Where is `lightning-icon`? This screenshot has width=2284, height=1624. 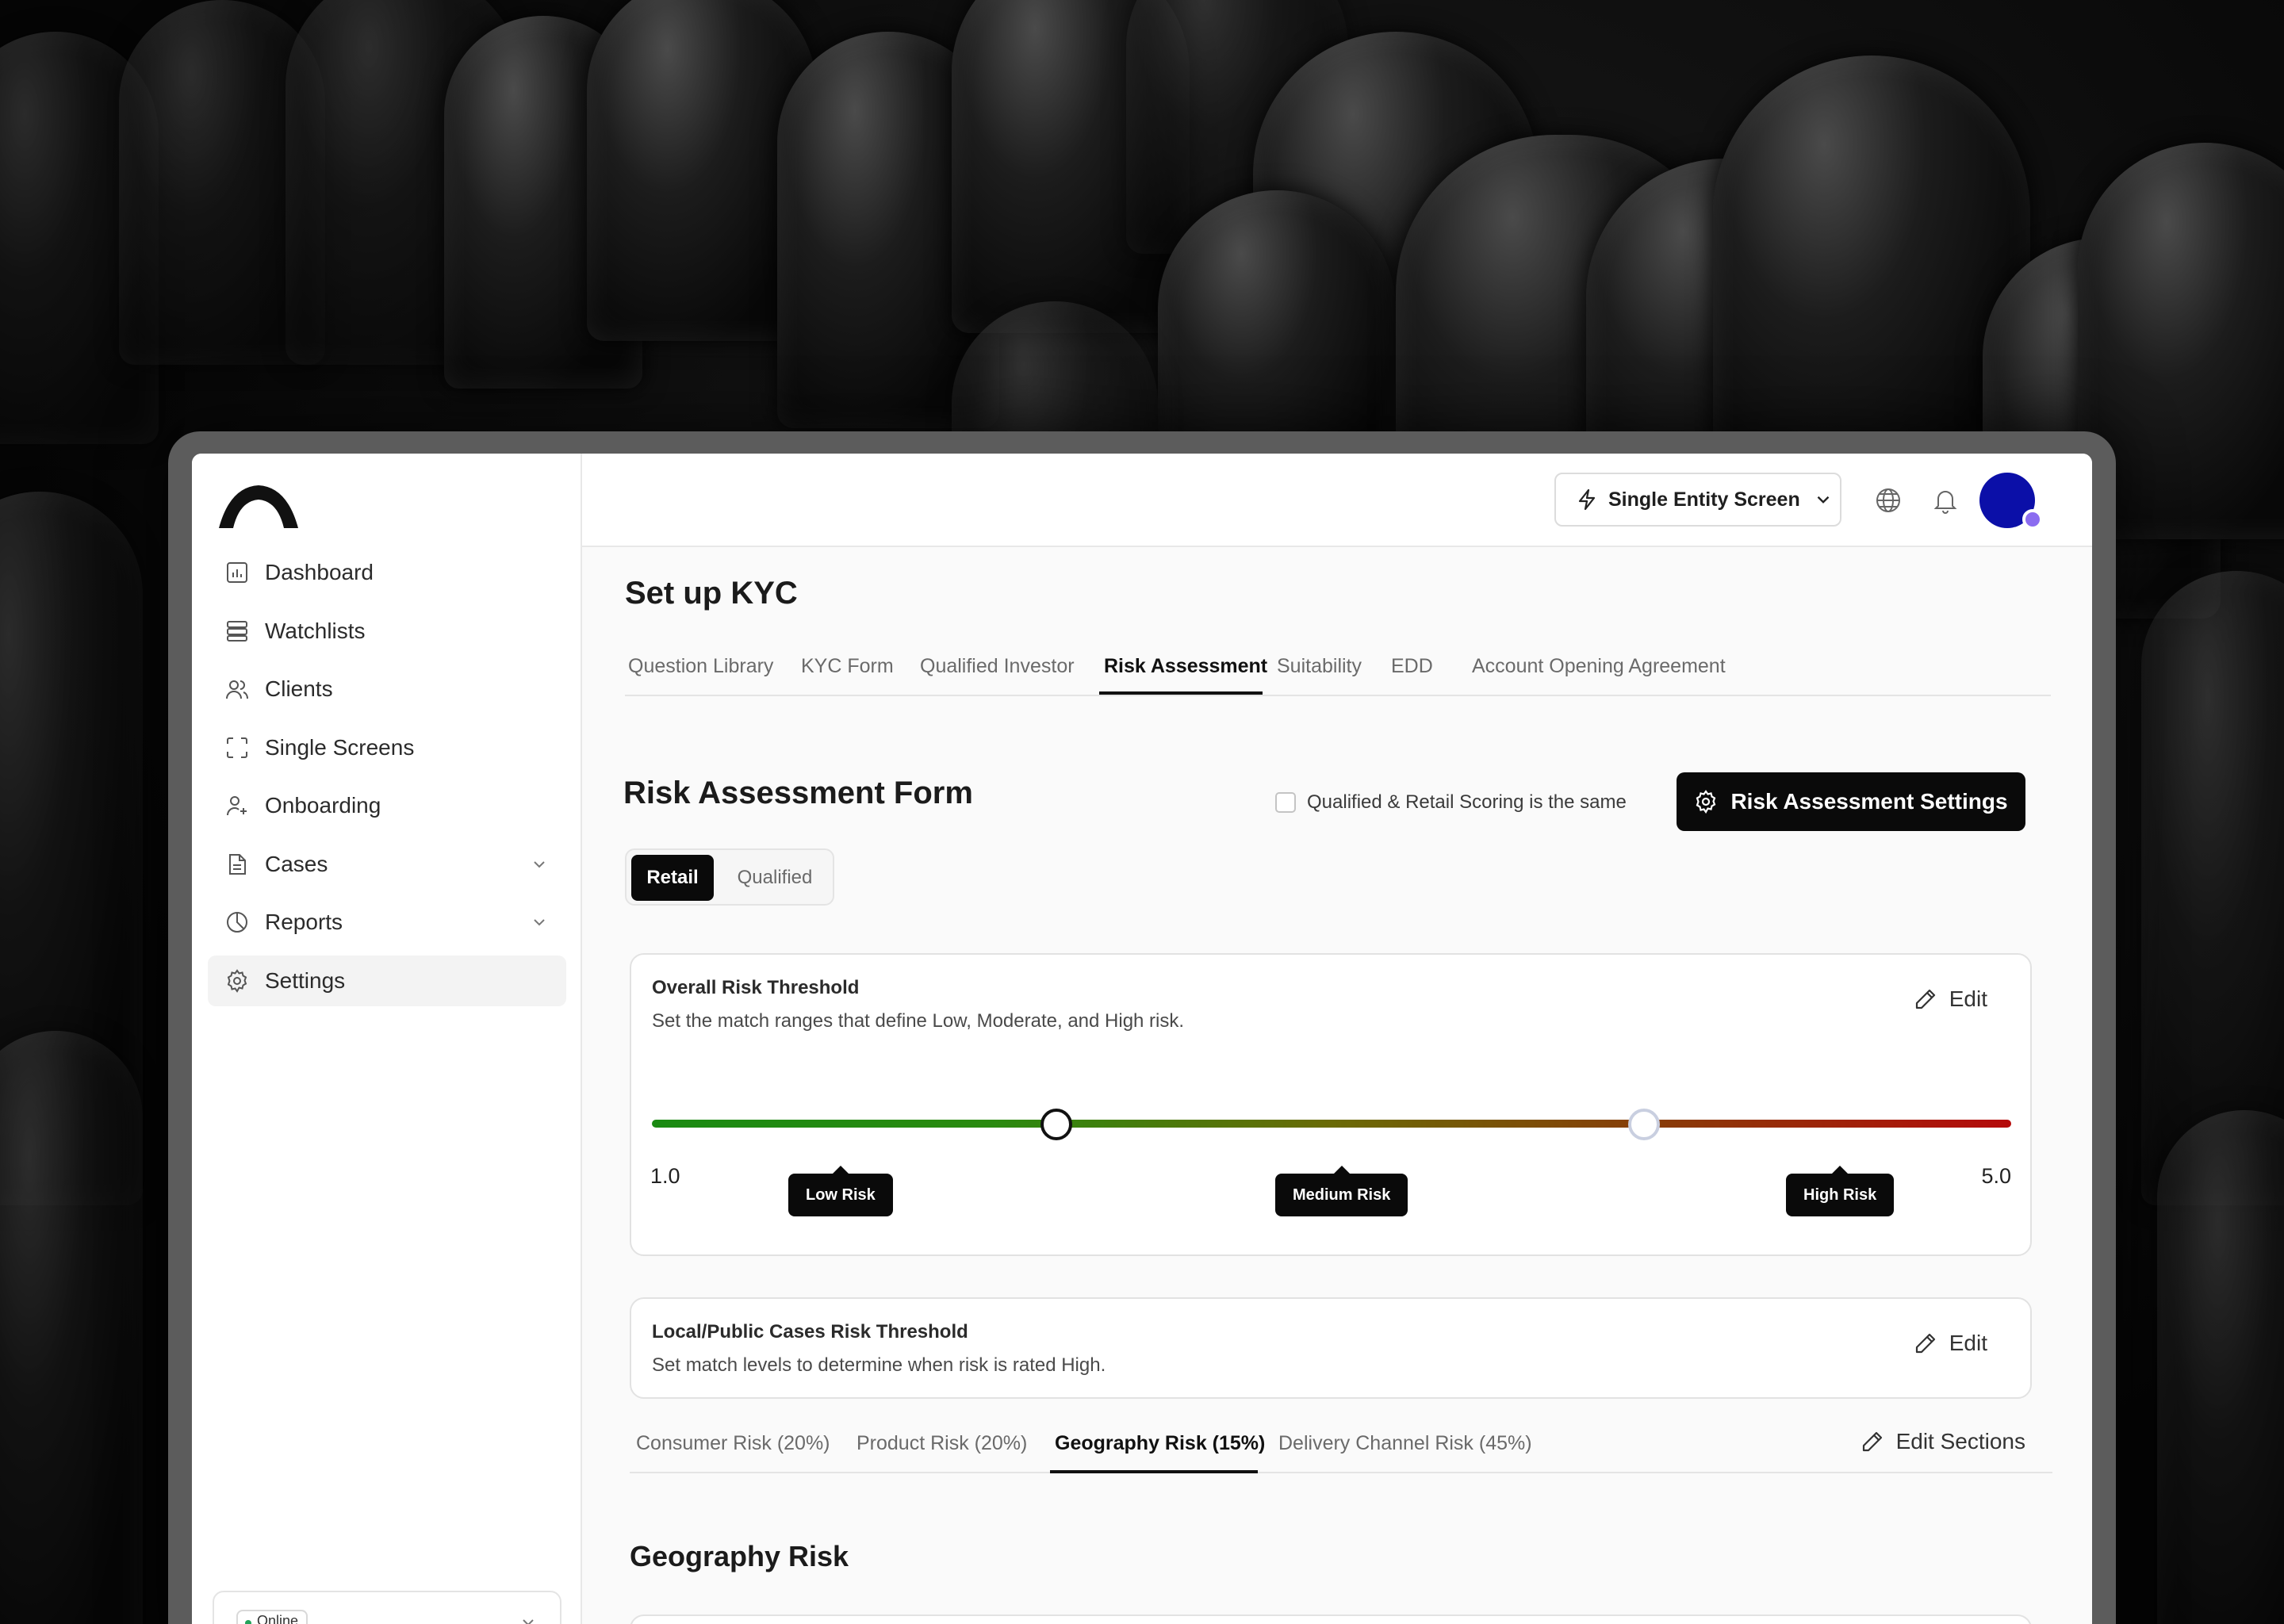 lightning-icon is located at coordinates (1587, 499).